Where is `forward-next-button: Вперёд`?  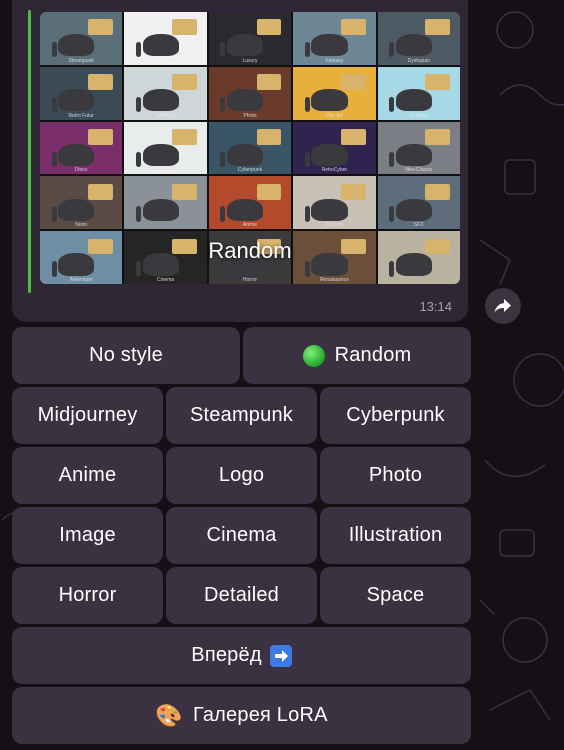 forward-next-button: Вперёд is located at coordinates (241, 655).